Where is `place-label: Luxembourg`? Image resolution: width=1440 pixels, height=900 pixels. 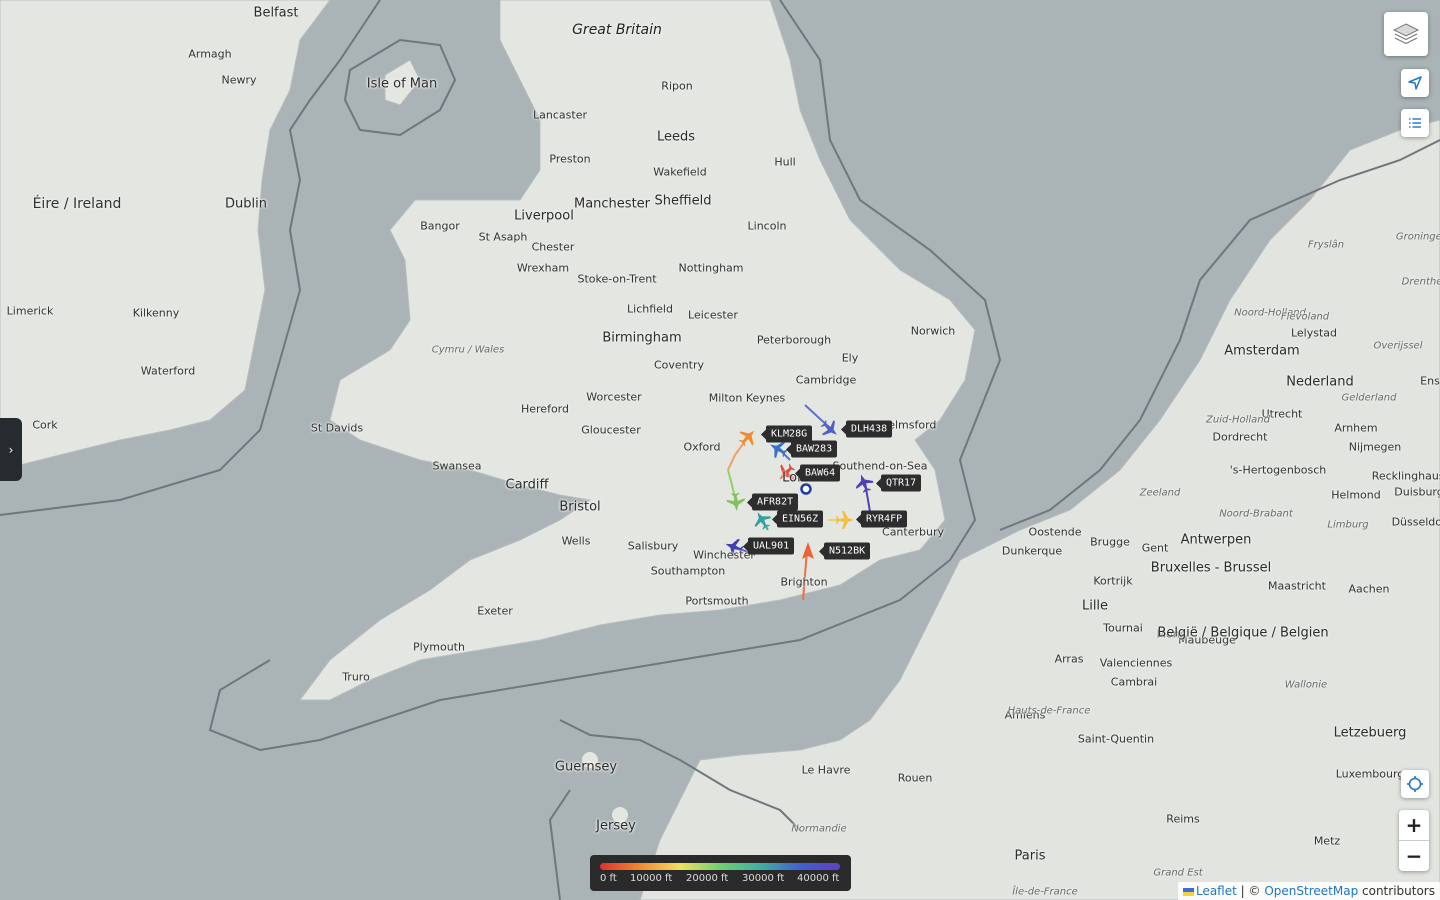 place-label: Luxembourg is located at coordinates (1370, 774).